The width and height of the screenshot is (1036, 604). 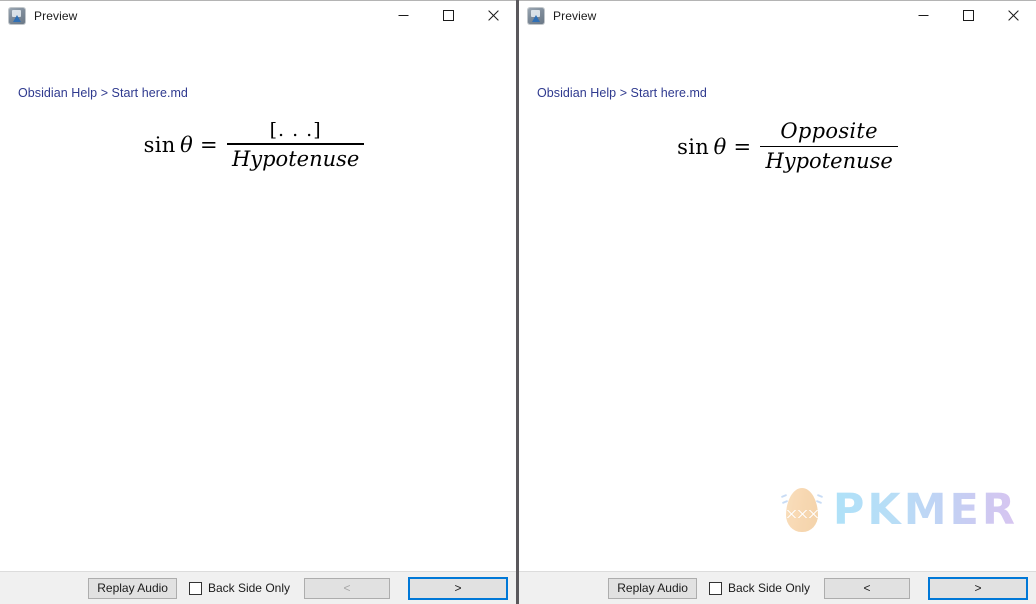 I want to click on titlebar-right-group: Preview, so click(x=558, y=15).